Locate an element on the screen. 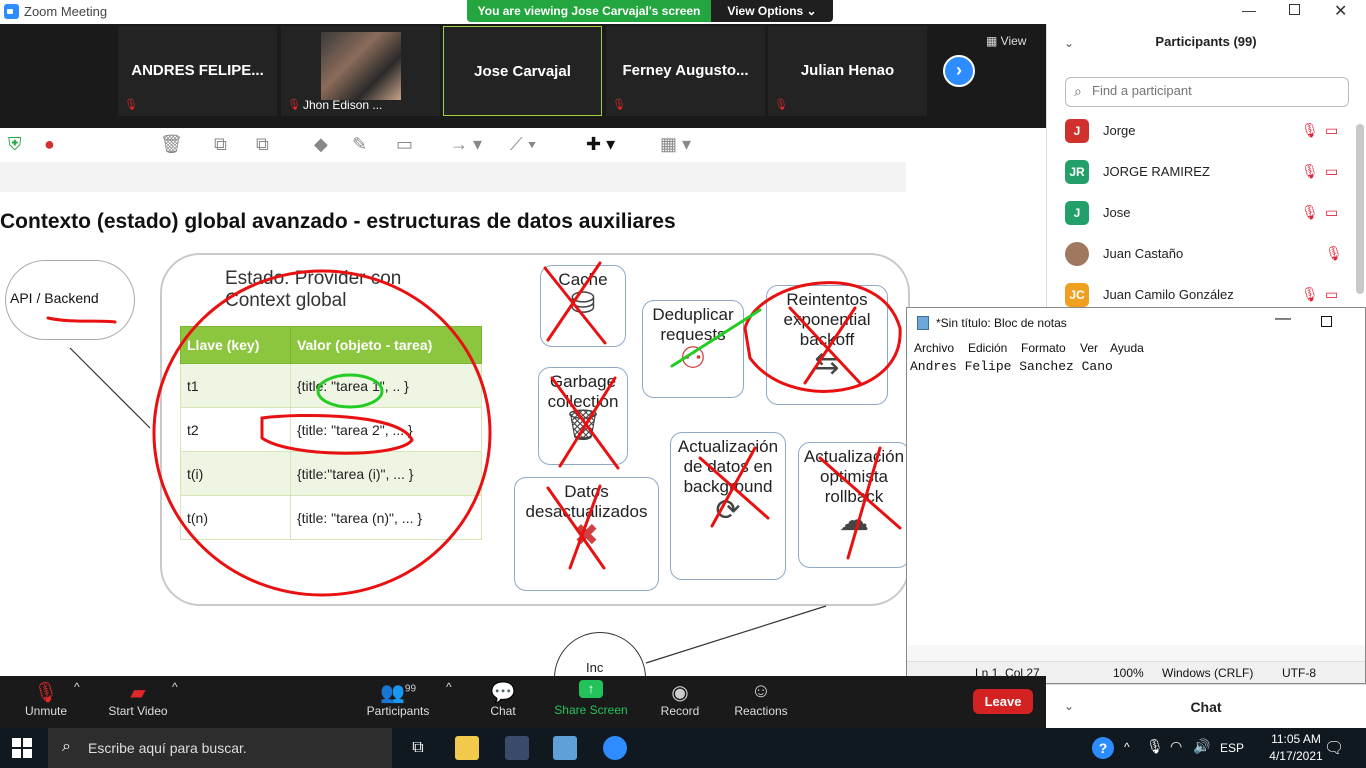 This screenshot has height=768, width=1366. notepad-text-area: Andres Felipe Sanchez Cano is located at coordinates (1011, 366).